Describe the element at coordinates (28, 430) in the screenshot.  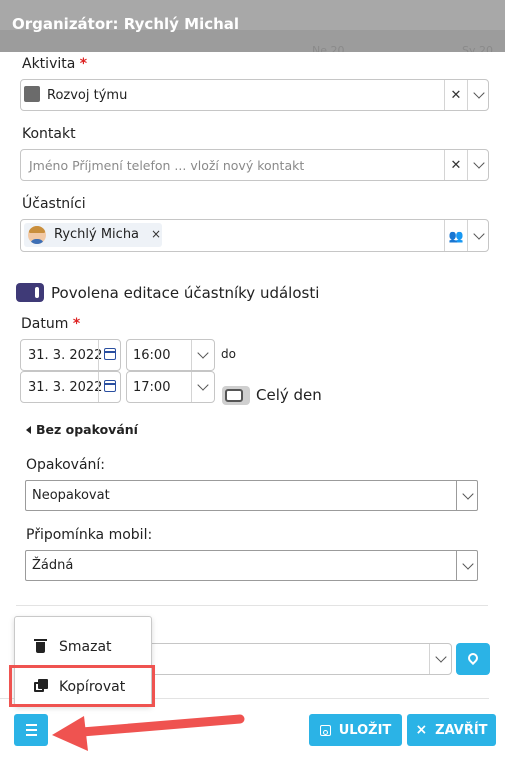
I see `caret-left-icon` at that location.